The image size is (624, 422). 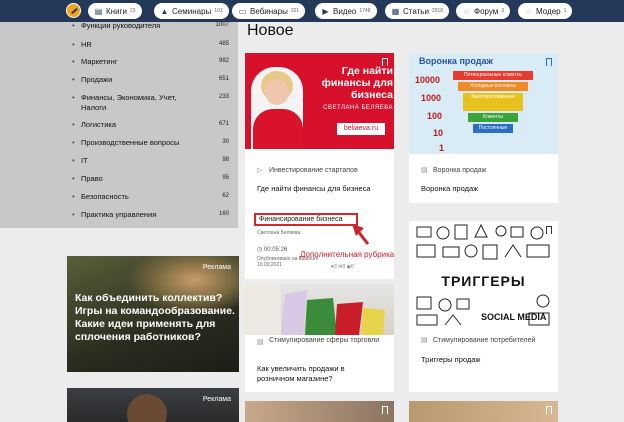 I want to click on nav-pill-count: 3, so click(x=503, y=11).